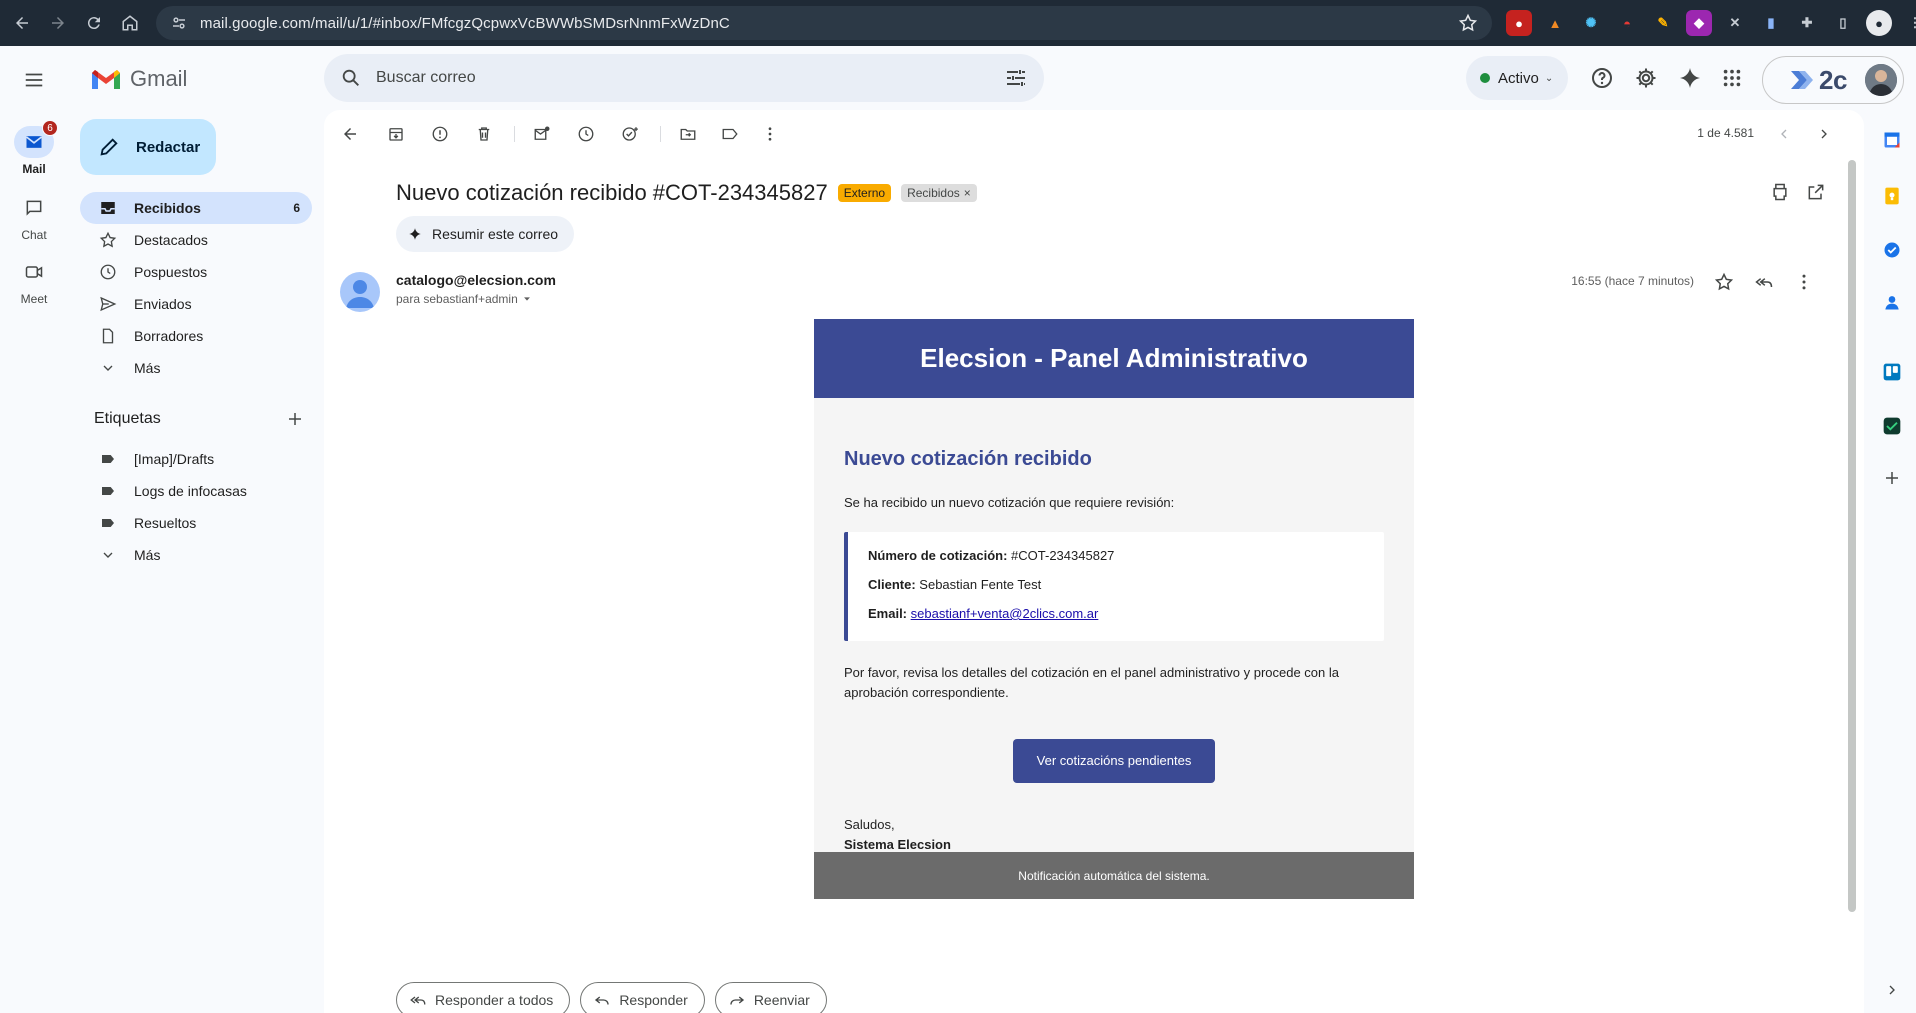 Image resolution: width=1916 pixels, height=1013 pixels. Describe the element at coordinates (1892, 990) in the screenshot. I see `expand-panel-chevron-icon` at that location.